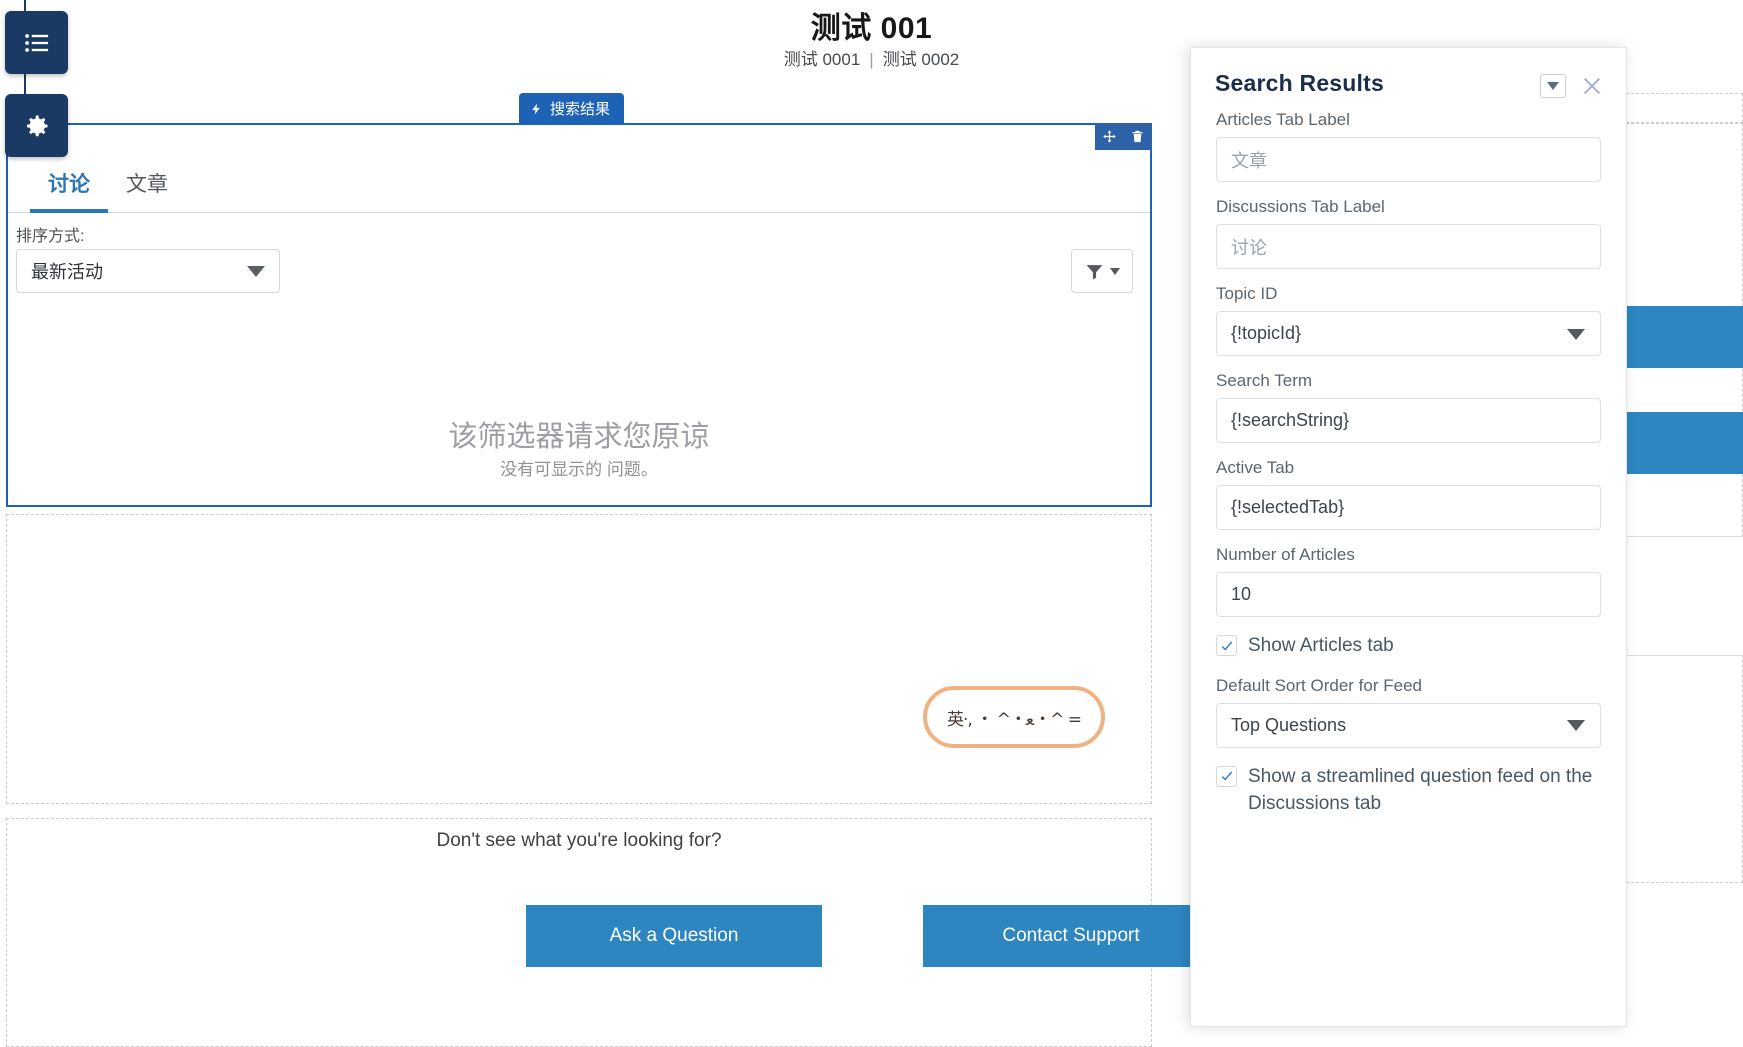 This screenshot has height=1047, width=1743. I want to click on filter-button, so click(1102, 271).